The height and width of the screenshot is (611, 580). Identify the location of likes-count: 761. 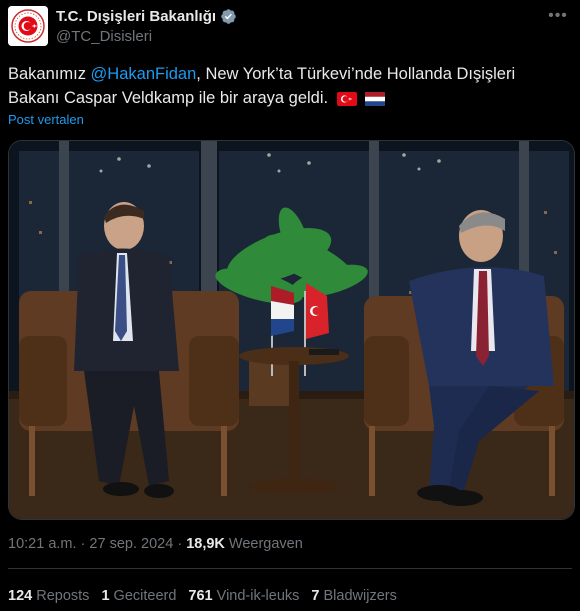
(200, 596).